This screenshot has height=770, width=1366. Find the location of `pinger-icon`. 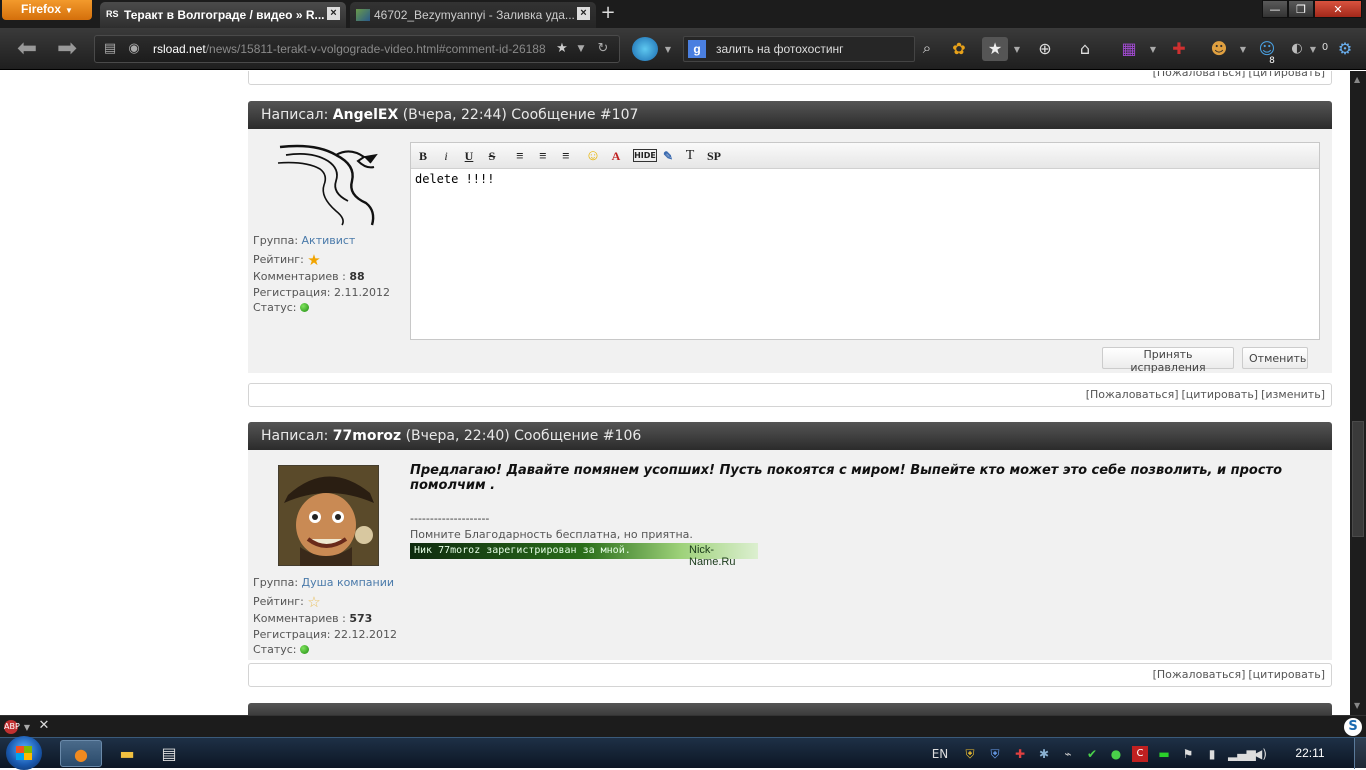

pinger-icon is located at coordinates (645, 49).